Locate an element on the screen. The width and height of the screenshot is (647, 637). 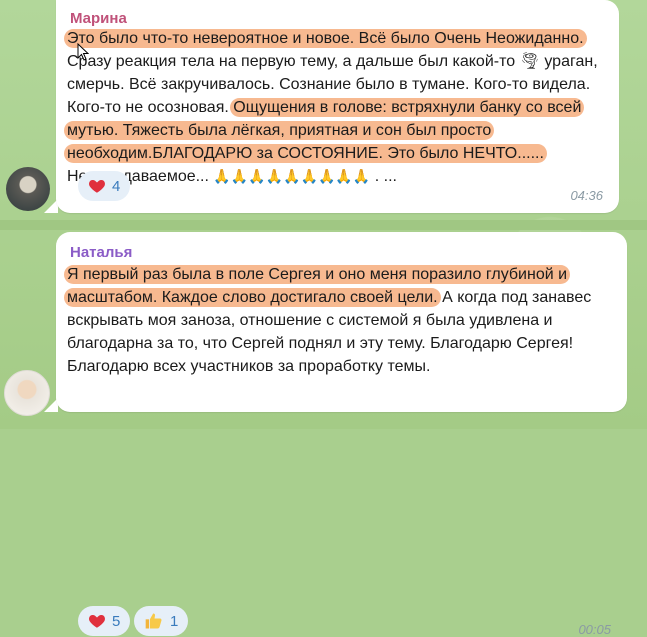
mouse-cursor-icon is located at coordinates (83, 52).